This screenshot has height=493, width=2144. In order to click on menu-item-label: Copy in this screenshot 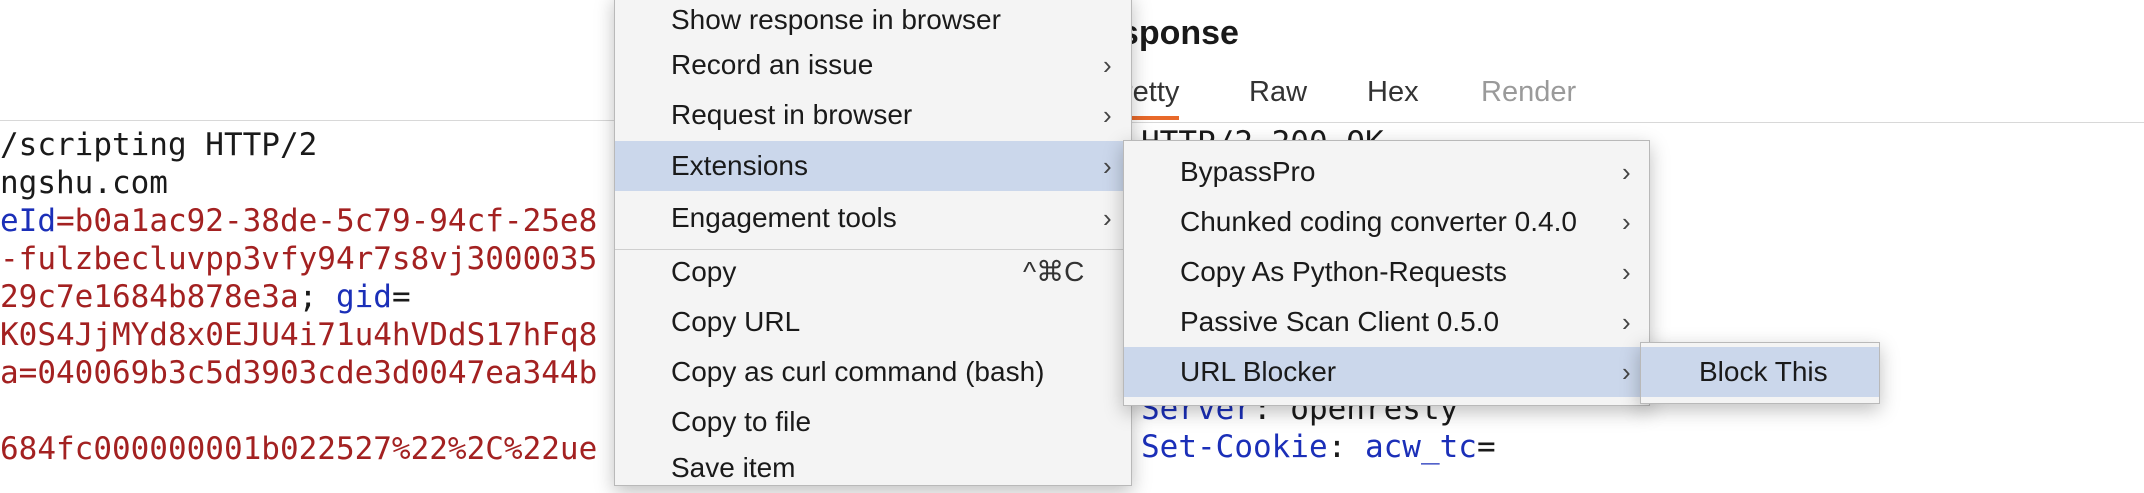, I will do `click(704, 271)`.